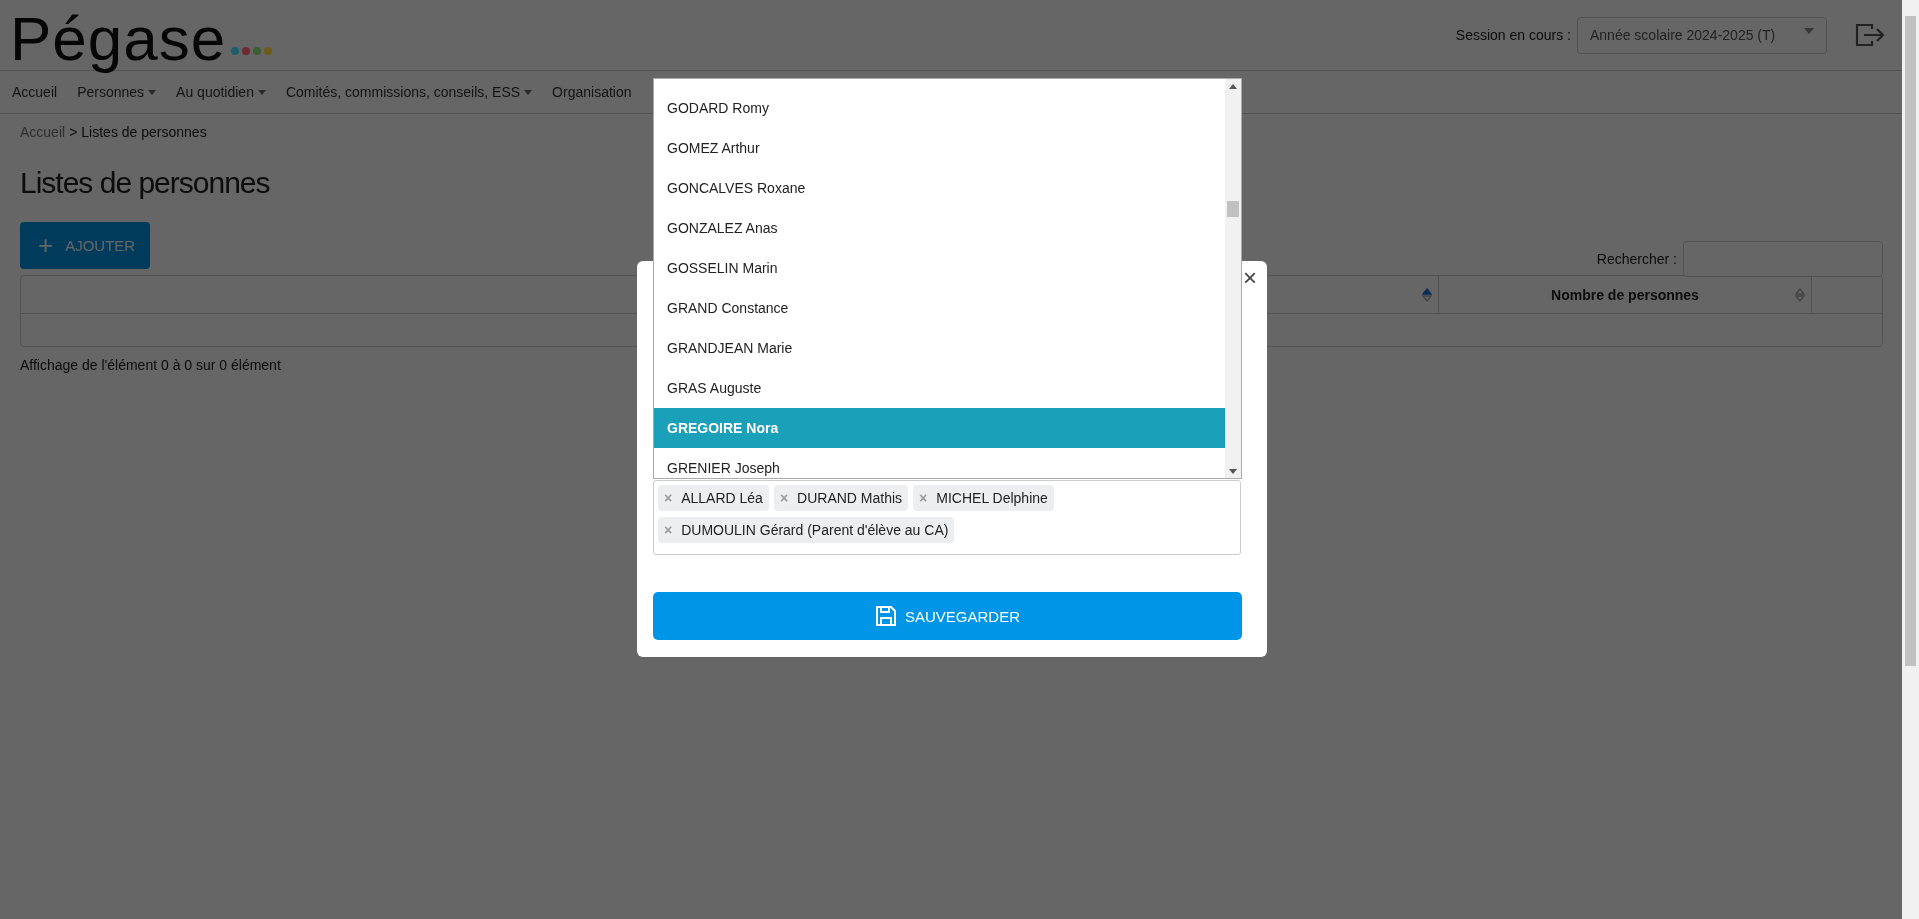  Describe the element at coordinates (939, 308) in the screenshot. I see `list-option: GRAND Constance` at that location.